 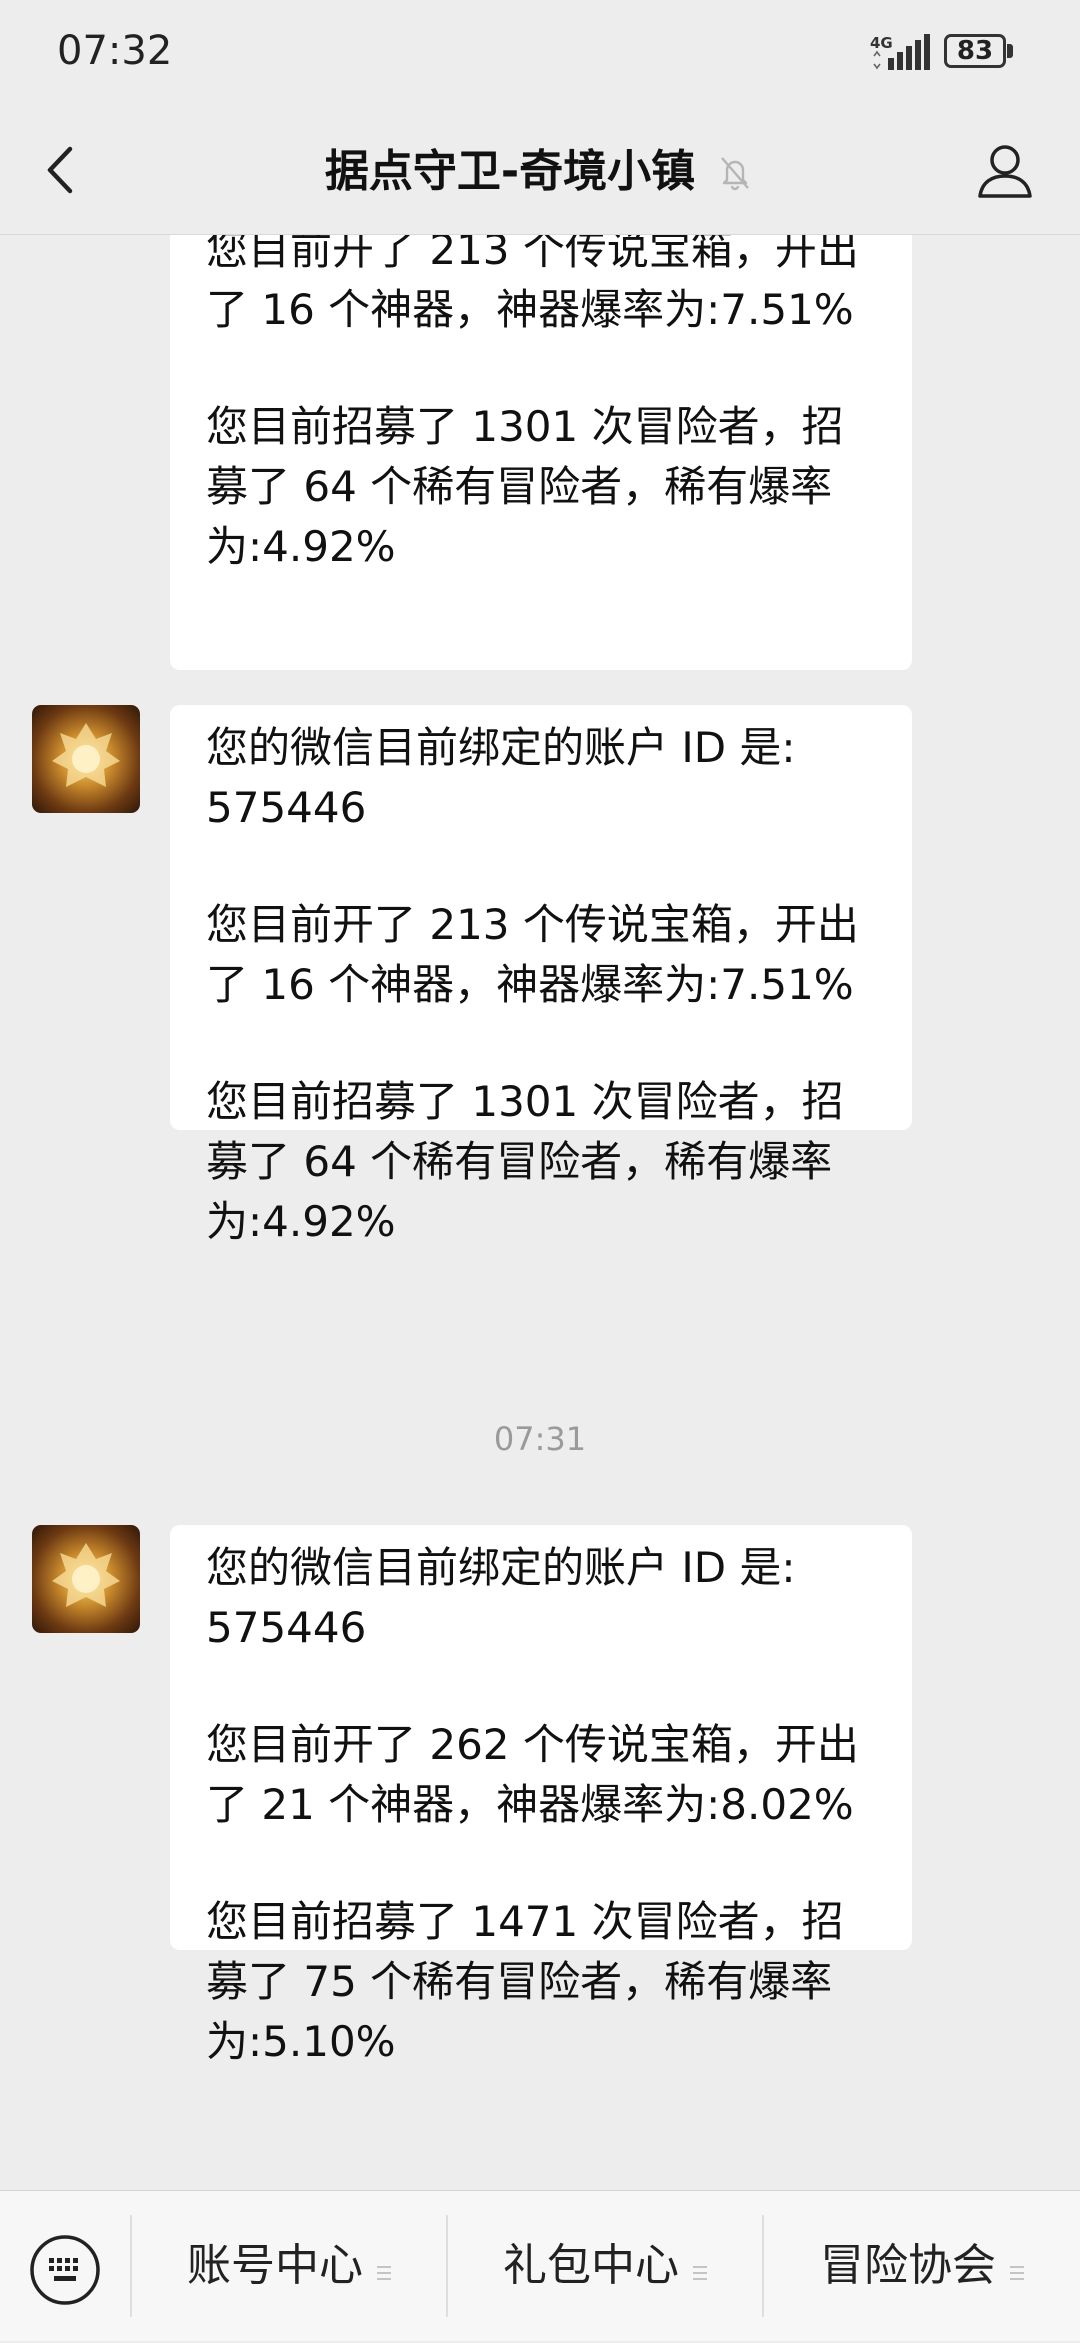 What do you see at coordinates (591, 2265) in the screenshot?
I see `menu-label: 礼包中心` at bounding box center [591, 2265].